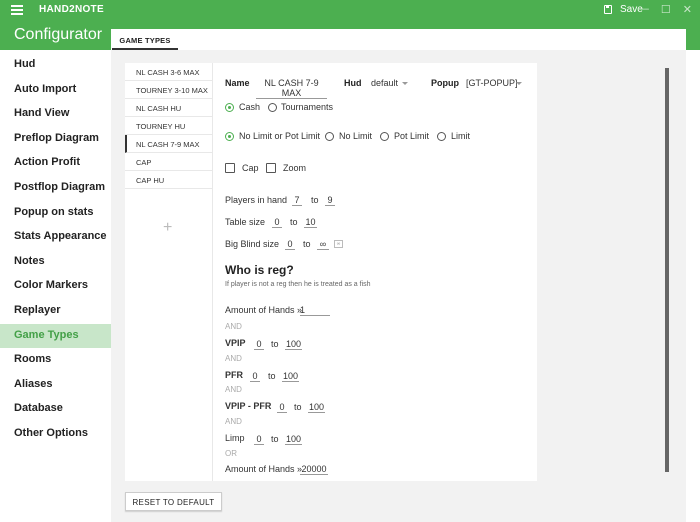 The height and width of the screenshot is (522, 700). I want to click on sidebar-item-popup-on-stats: Popup on stats, so click(55, 213).